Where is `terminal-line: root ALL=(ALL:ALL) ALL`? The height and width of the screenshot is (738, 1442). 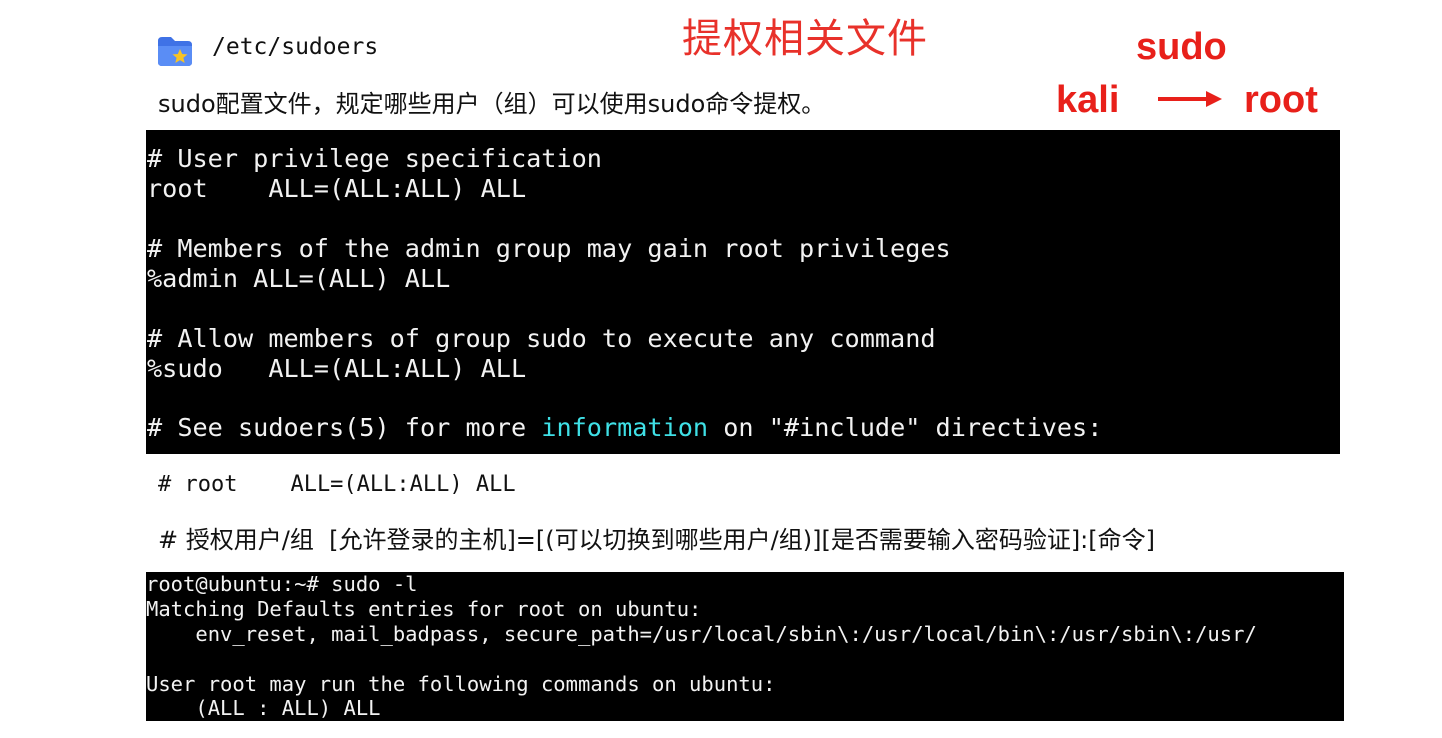
terminal-line: root ALL=(ALL:ALL) ALL is located at coordinates (337, 188).